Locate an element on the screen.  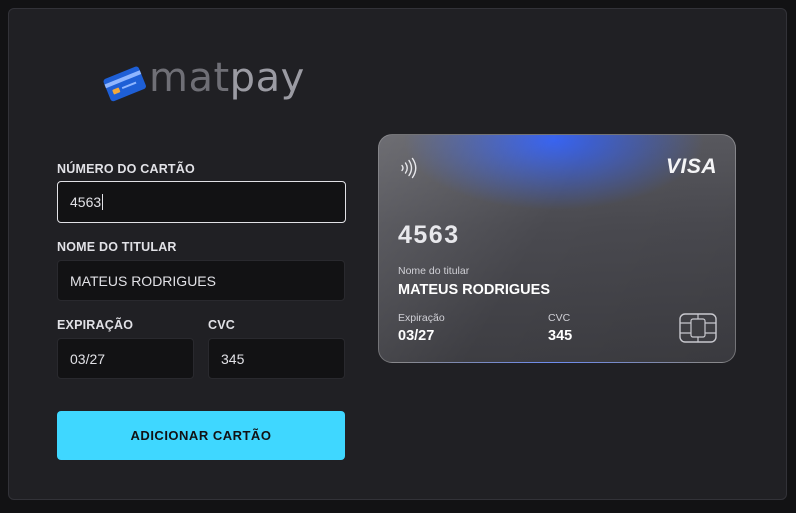
card-preview-holder: MATEUS RODRIGUES is located at coordinates (474, 290).